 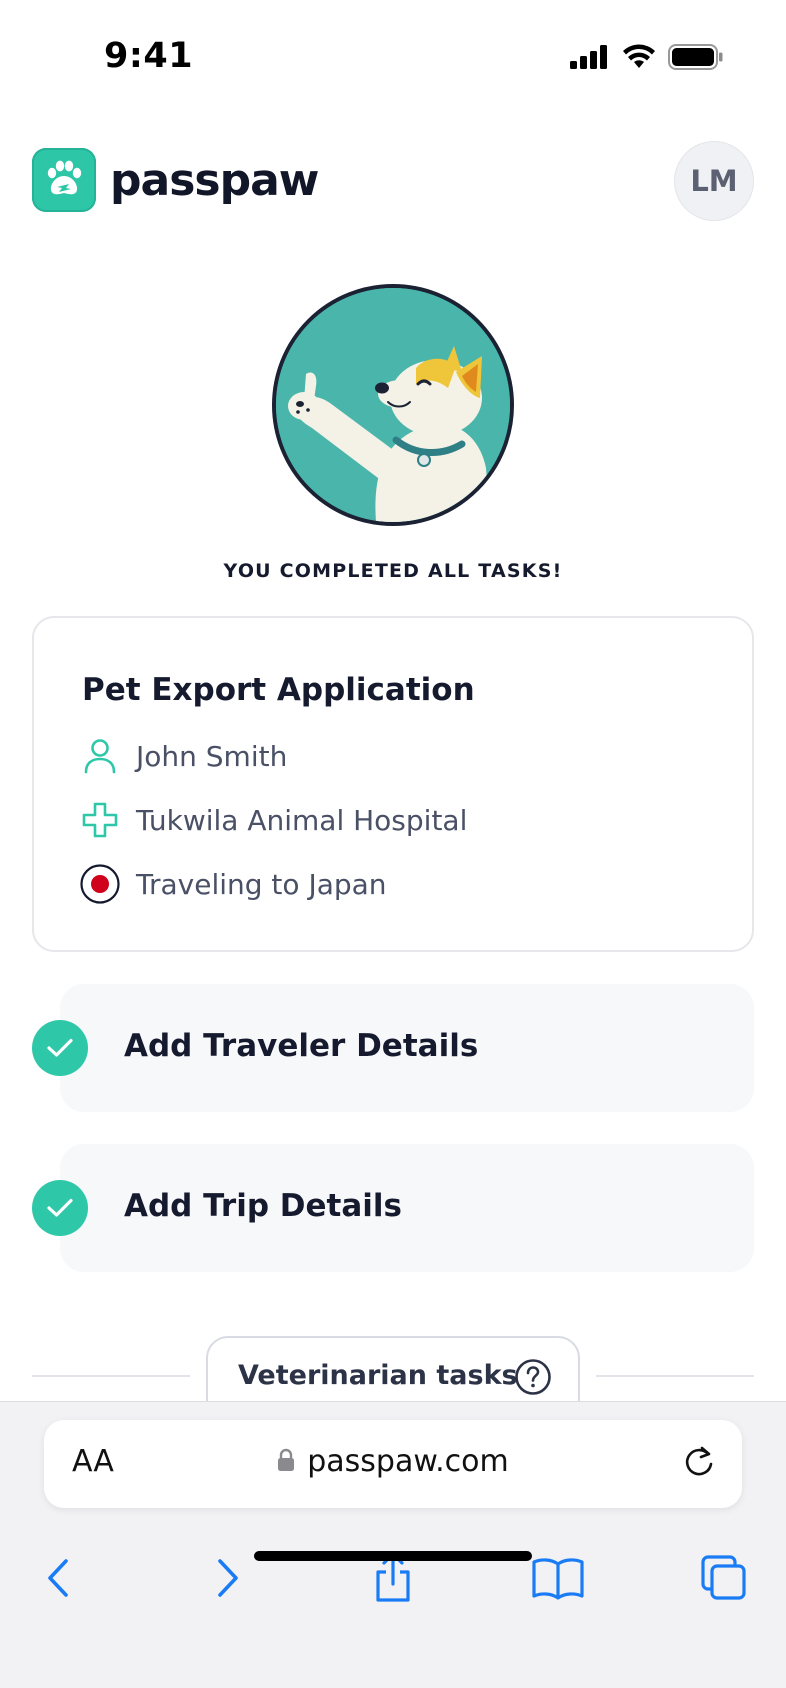 What do you see at coordinates (393, 59) in the screenshot?
I see `status-bar: 9:41` at bounding box center [393, 59].